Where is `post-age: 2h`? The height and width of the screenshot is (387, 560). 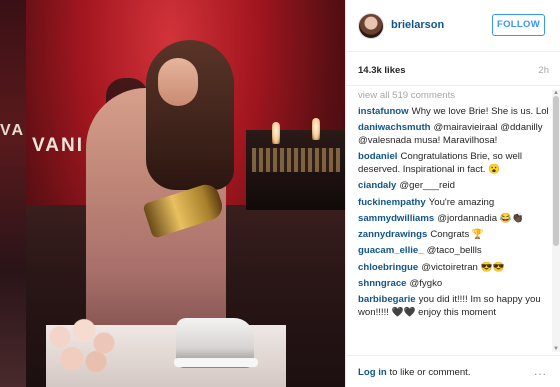 post-age: 2h is located at coordinates (543, 70).